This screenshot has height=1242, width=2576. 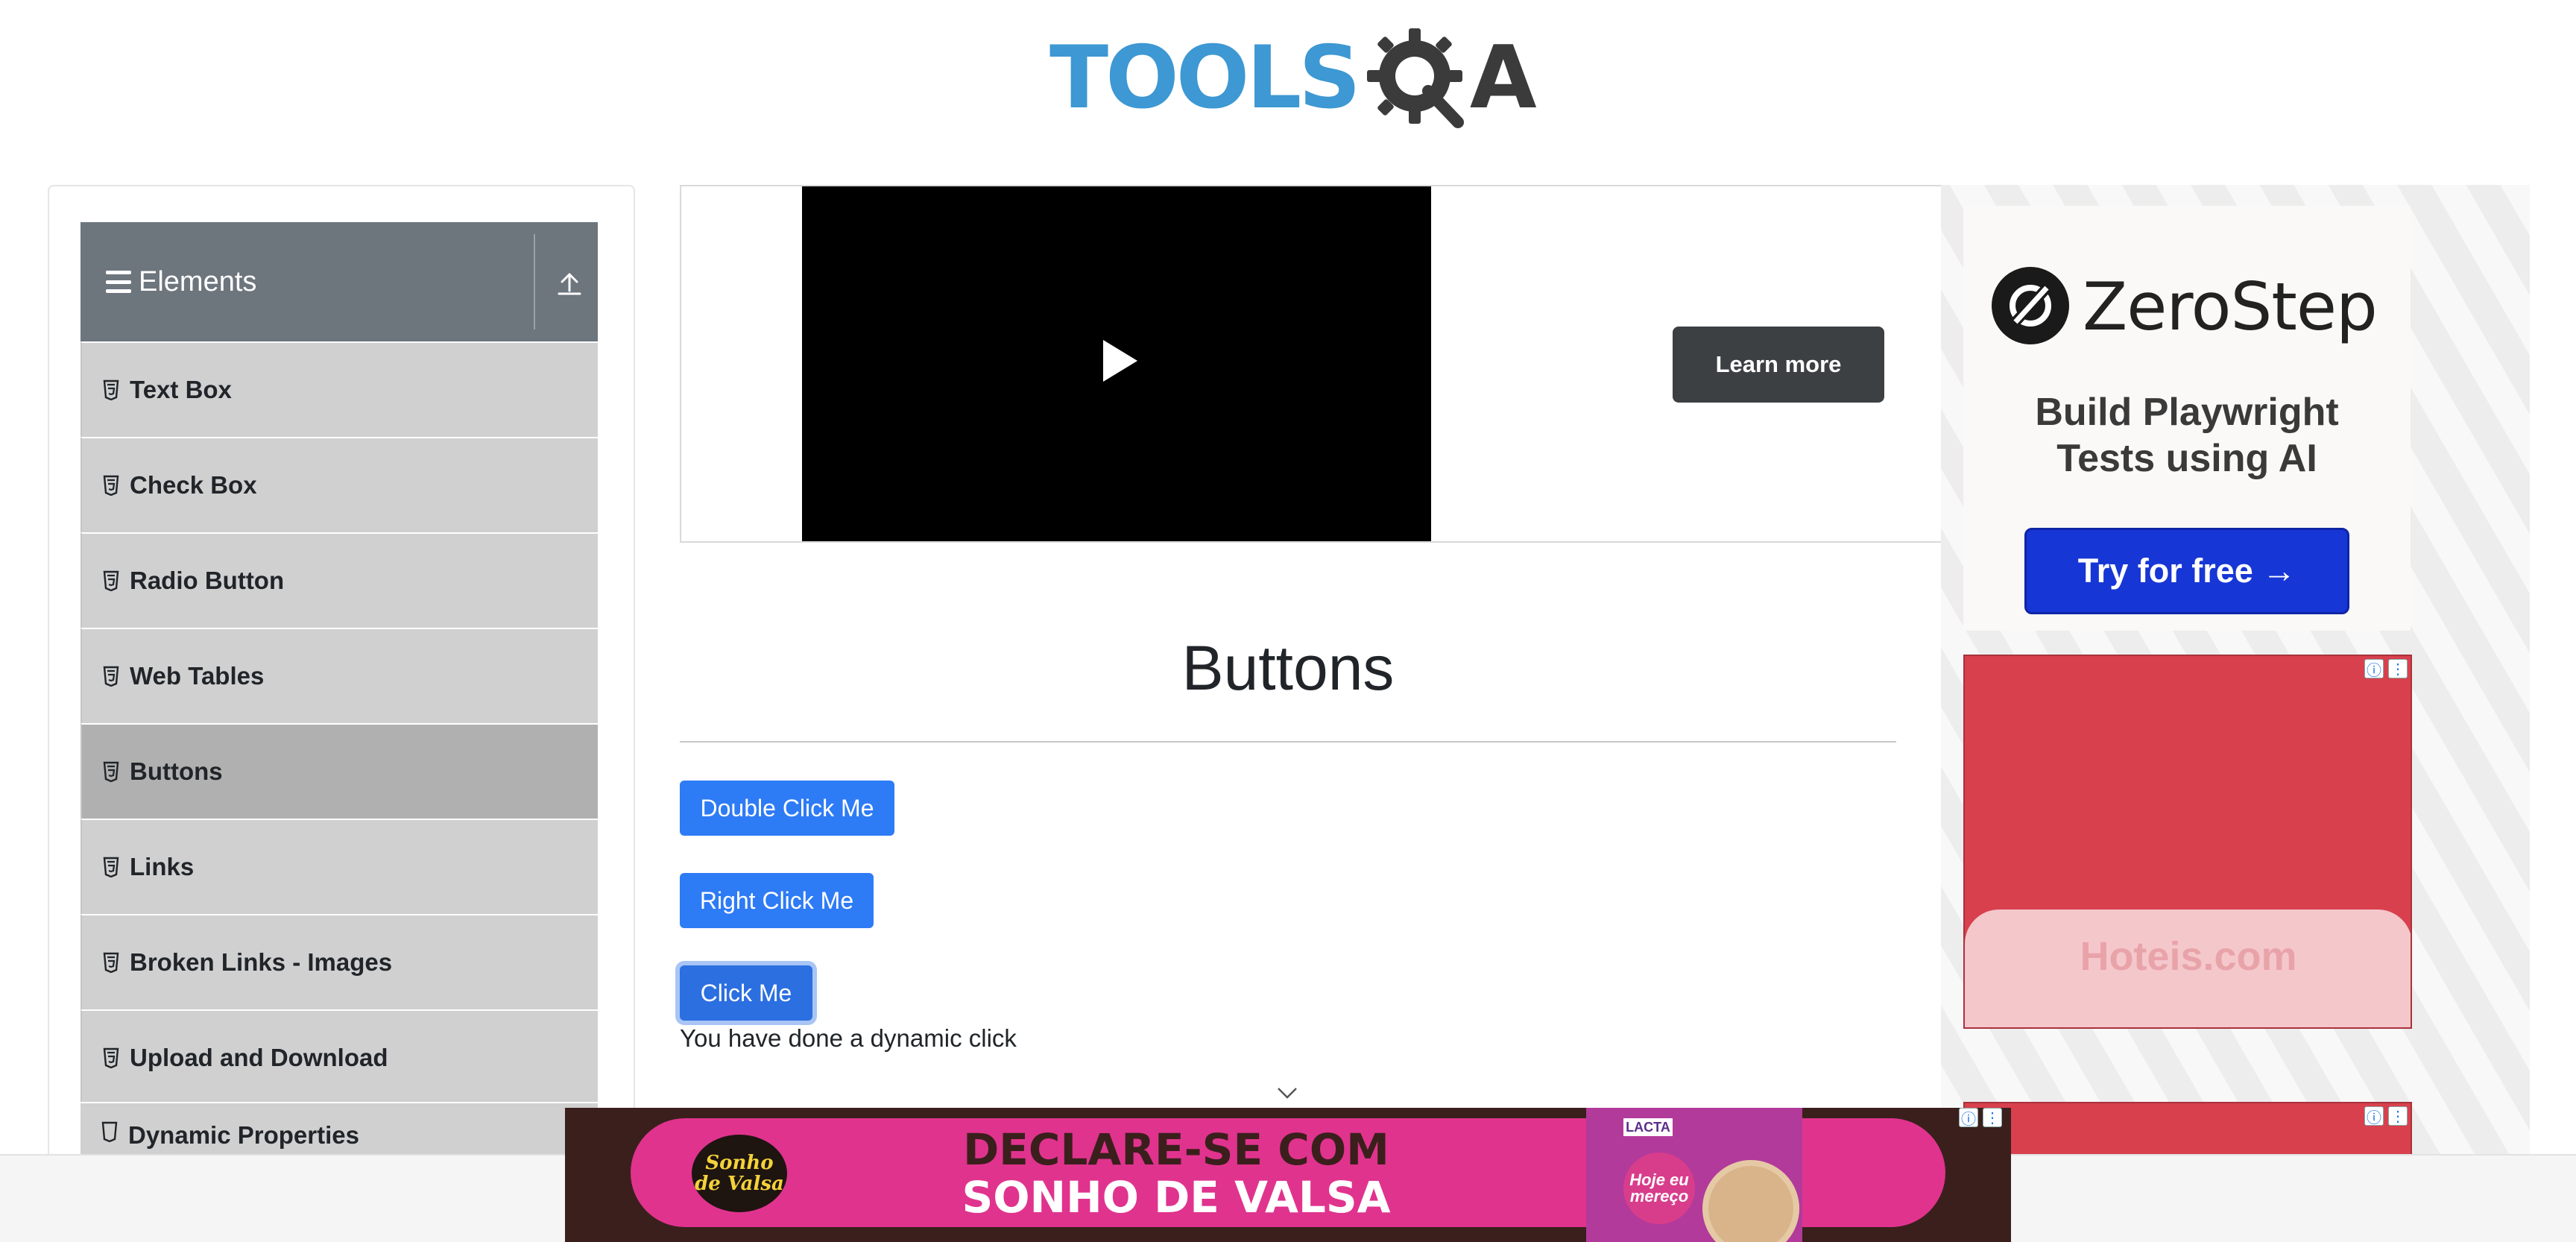 I want to click on chevron-down-icon, so click(x=1287, y=1092).